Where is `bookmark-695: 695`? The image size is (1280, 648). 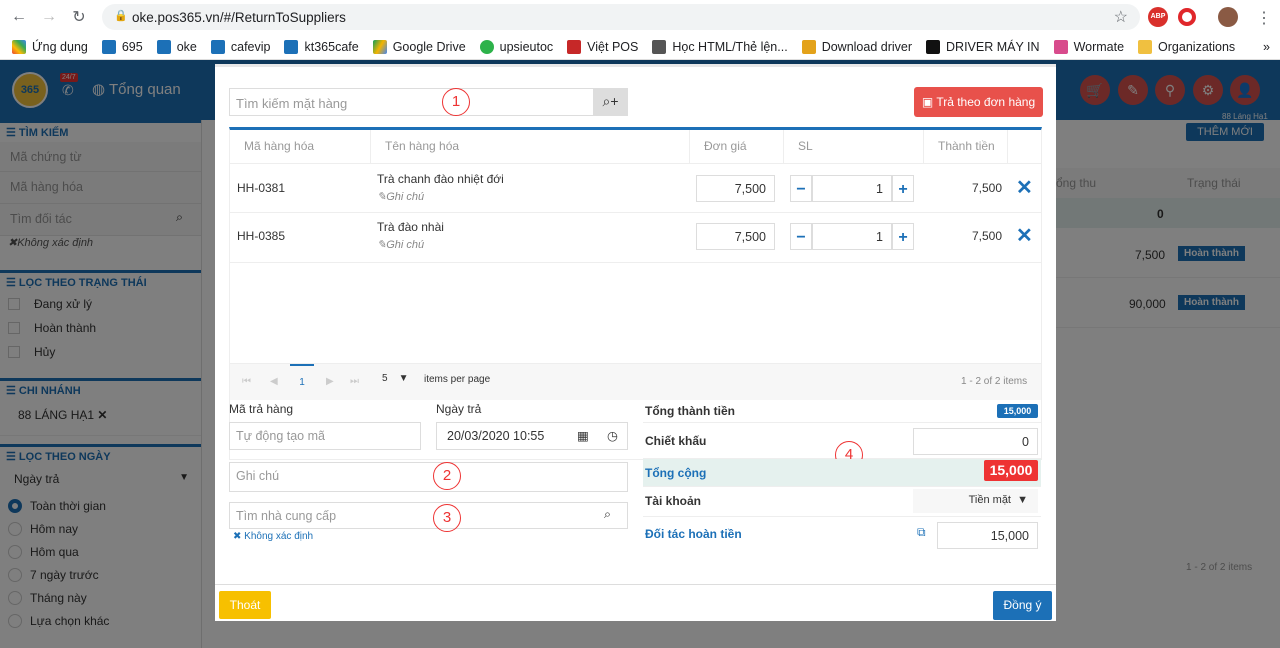
bookmark-695: 695 is located at coordinates (122, 46).